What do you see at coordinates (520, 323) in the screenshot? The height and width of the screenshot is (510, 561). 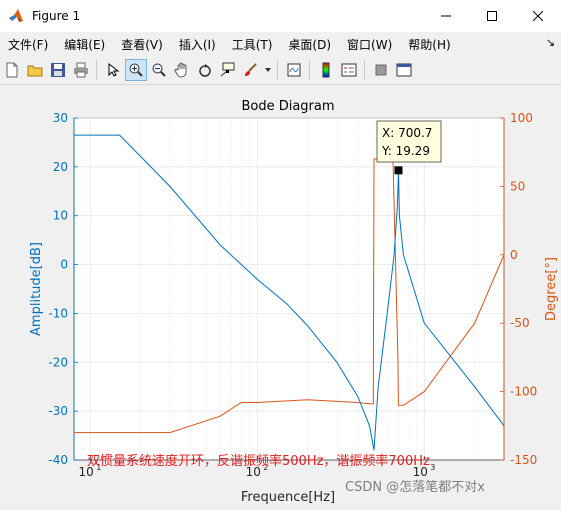 I see `right-tick-label: -50` at bounding box center [520, 323].